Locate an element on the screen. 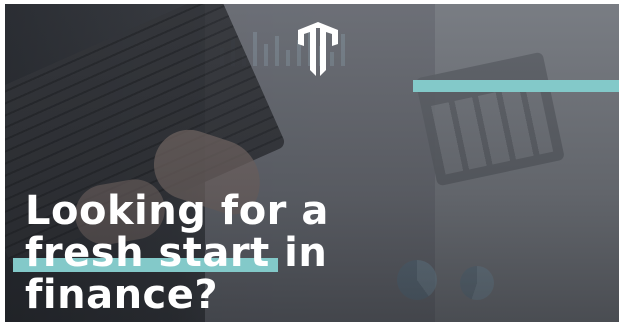  headline-line-2: fresh start in is located at coordinates (171, 253).